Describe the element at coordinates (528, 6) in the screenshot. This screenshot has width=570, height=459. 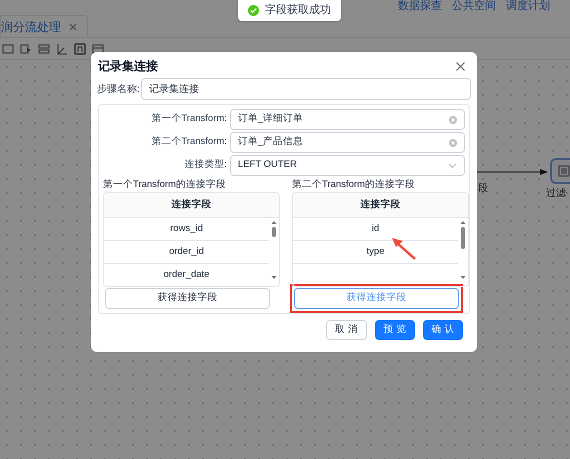
I see `nav-link: 调度计划` at that location.